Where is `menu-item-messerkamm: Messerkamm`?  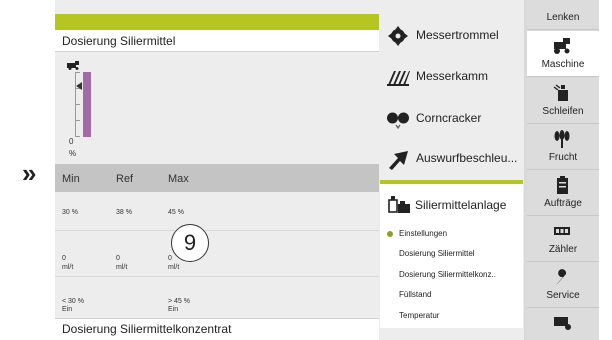 menu-item-messerkamm: Messerkamm is located at coordinates (451, 78).